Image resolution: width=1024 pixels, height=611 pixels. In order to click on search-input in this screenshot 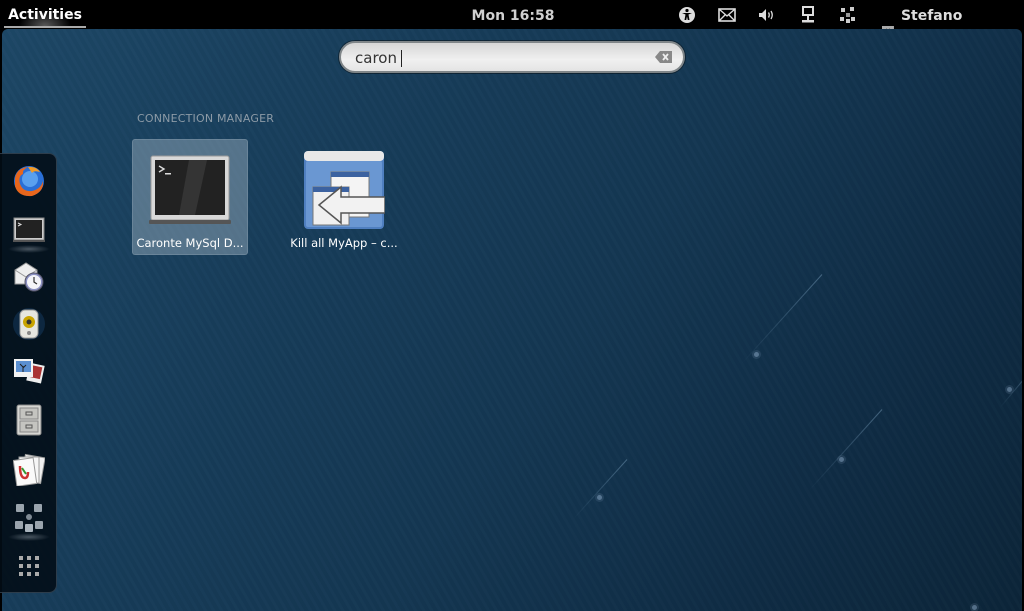, I will do `click(500, 58)`.